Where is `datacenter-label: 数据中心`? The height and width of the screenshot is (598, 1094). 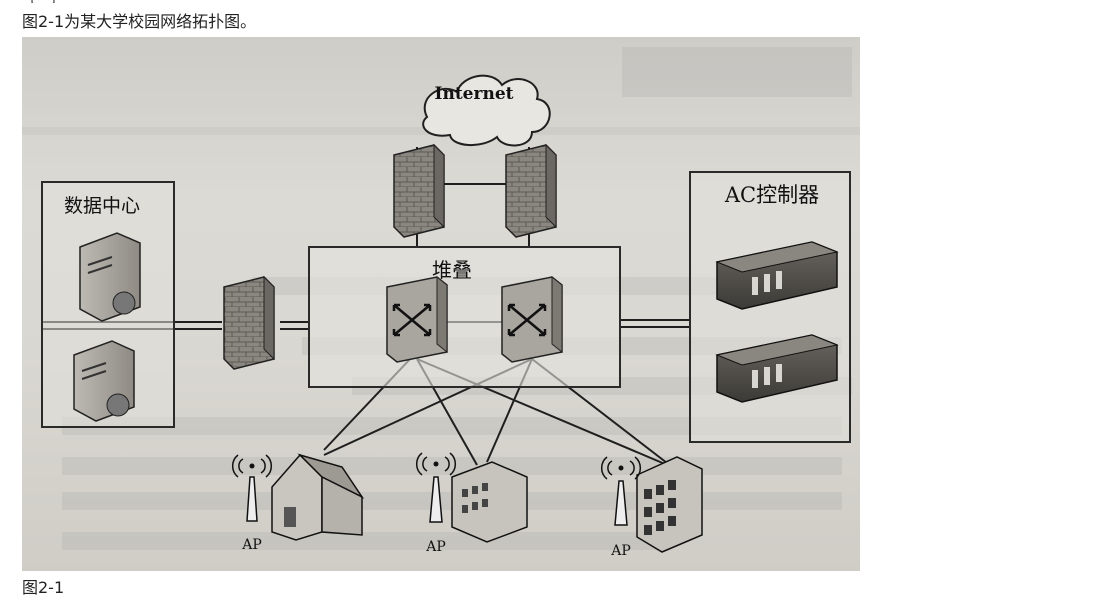 datacenter-label: 数据中心 is located at coordinates (102, 206).